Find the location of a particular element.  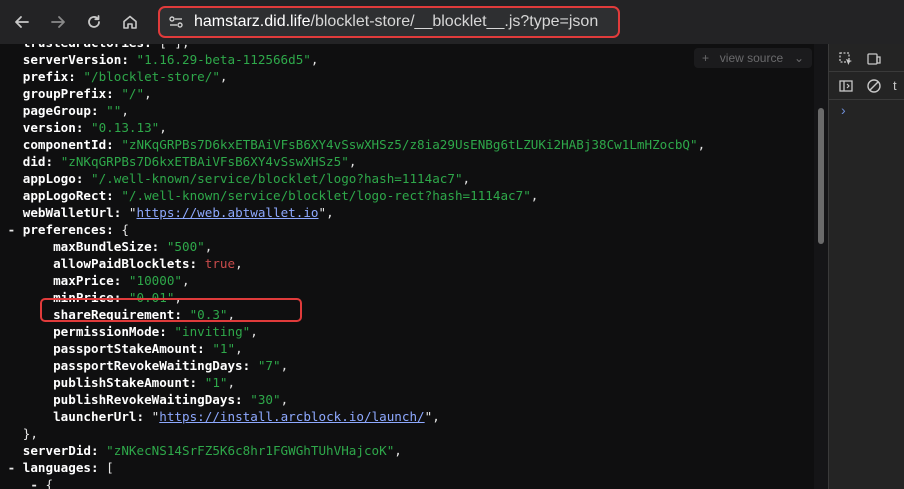

site-settings-icon is located at coordinates (176, 24).